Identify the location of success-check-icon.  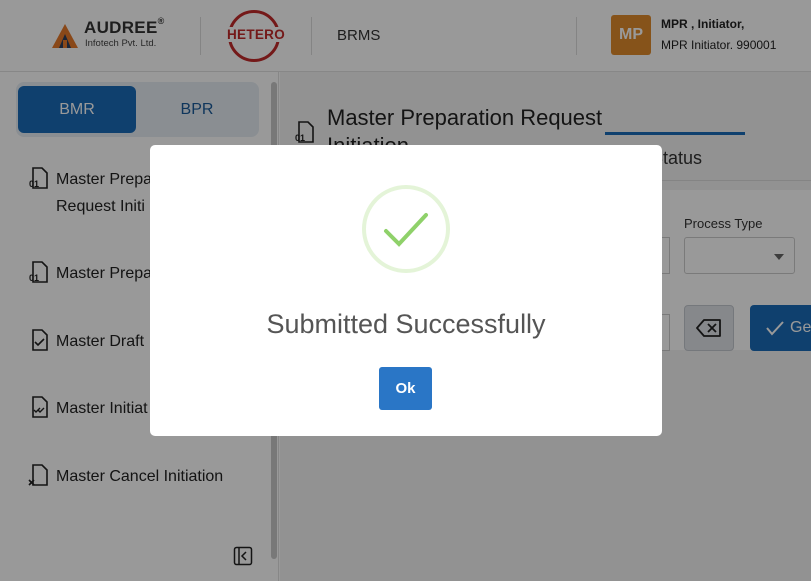
(406, 229).